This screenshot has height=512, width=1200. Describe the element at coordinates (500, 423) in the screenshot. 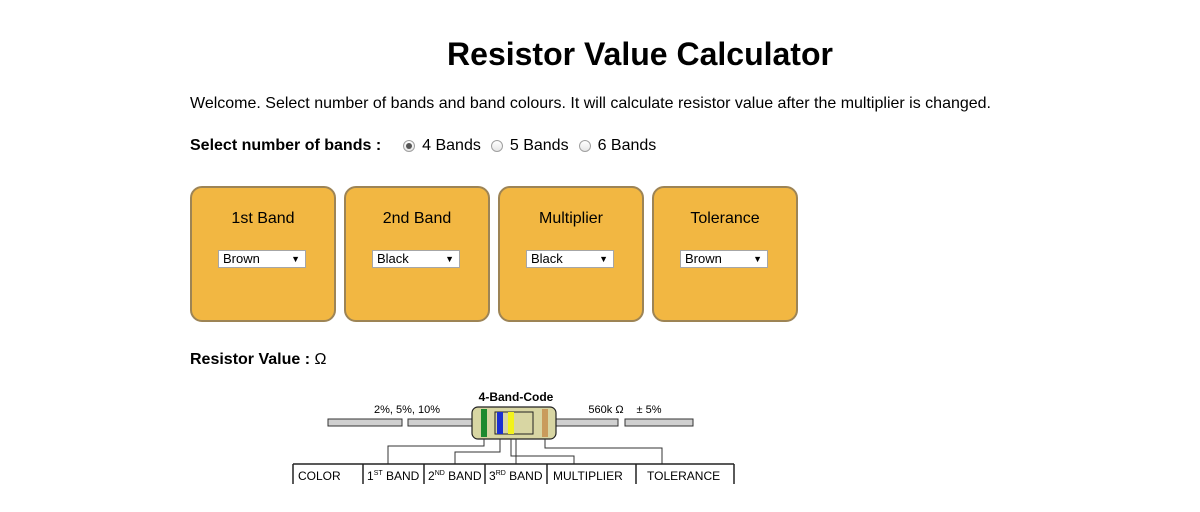

I see `band-blue` at that location.